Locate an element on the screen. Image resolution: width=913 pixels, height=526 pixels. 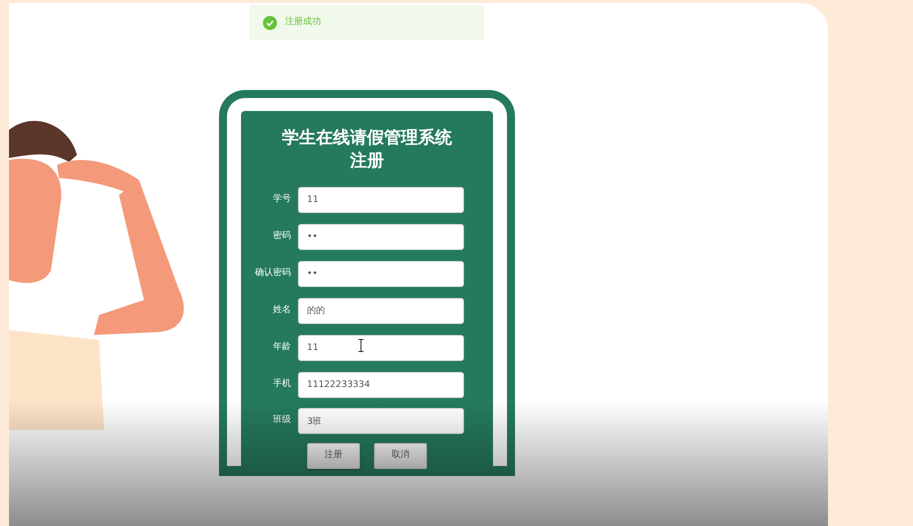
field-label: 密码 is located at coordinates (282, 236).